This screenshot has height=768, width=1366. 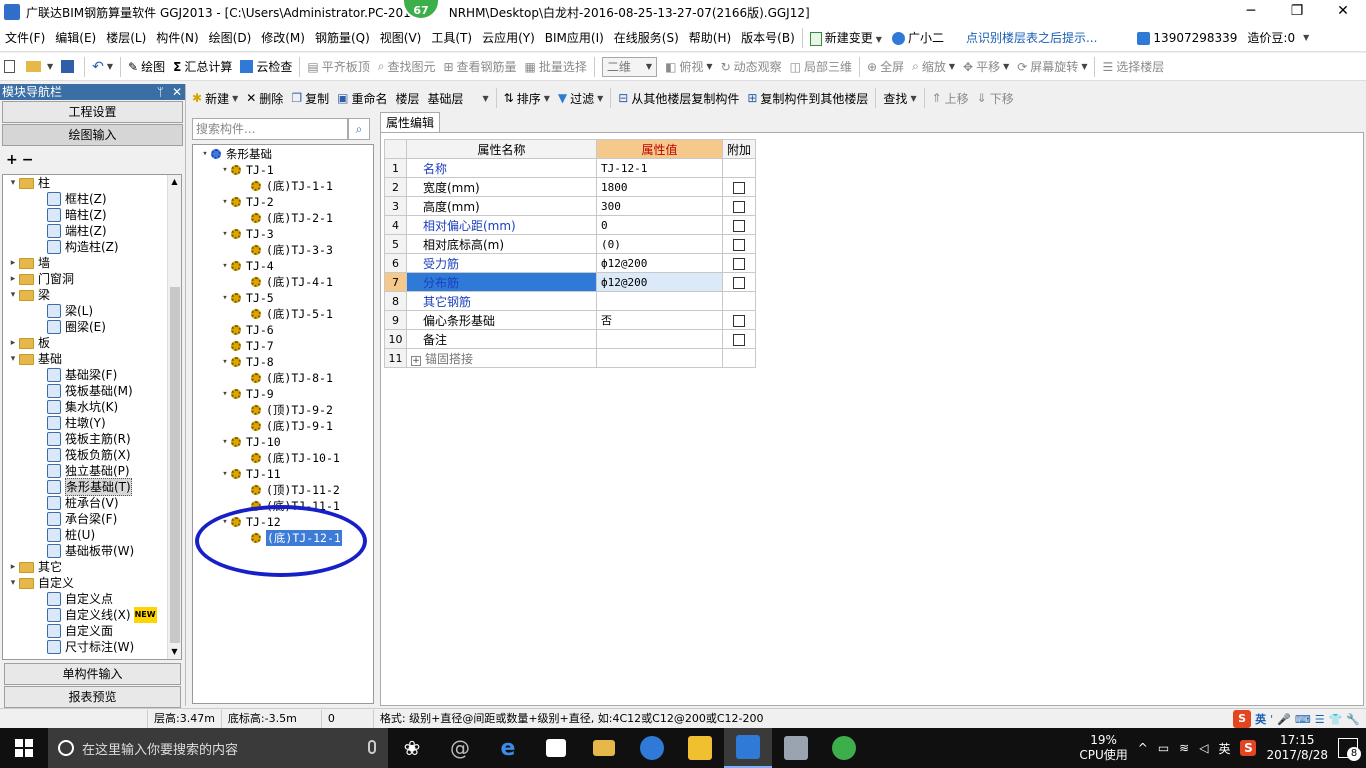 I want to click on nav-item: 承台梁(F), so click(x=92, y=519).